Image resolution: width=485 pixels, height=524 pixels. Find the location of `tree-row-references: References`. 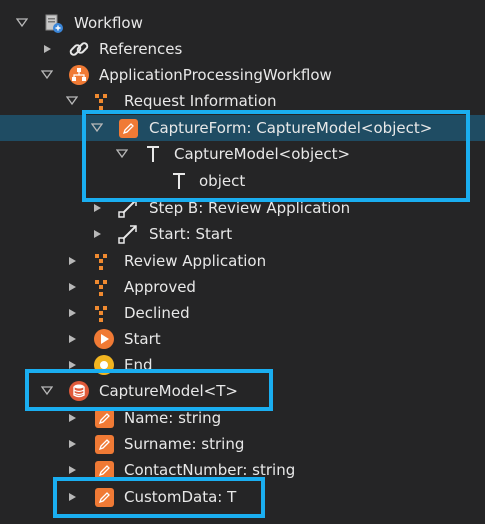

tree-row-references: References is located at coordinates (242, 49).